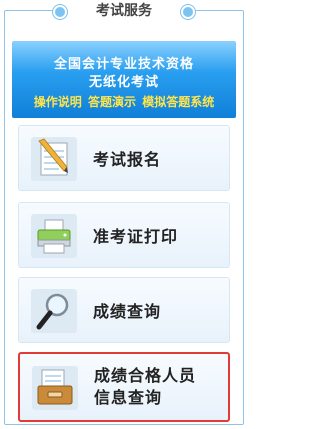 This screenshot has height=429, width=320. Describe the element at coordinates (54, 236) in the screenshot. I see `printer-icon` at that location.